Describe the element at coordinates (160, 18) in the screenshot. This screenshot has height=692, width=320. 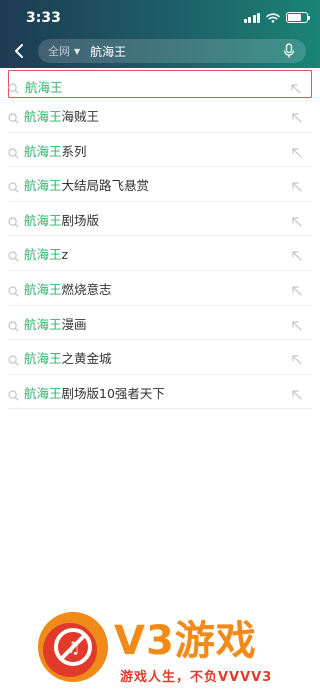
I see `status-bar: 3:33` at that location.